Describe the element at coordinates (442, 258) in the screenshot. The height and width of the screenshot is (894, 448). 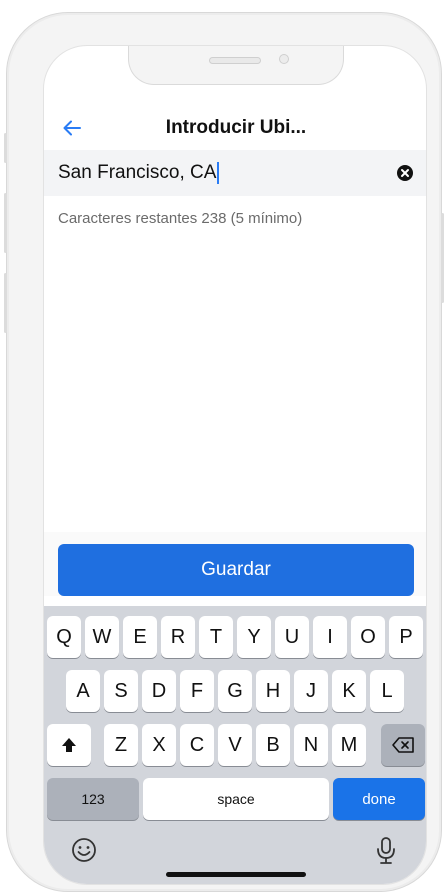
I see `side-button-power` at that location.